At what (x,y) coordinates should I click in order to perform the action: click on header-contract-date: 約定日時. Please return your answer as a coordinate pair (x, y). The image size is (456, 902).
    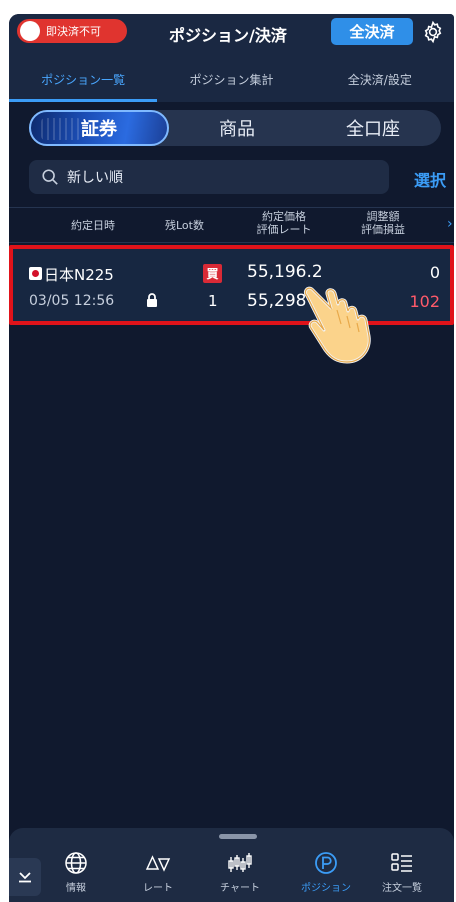
    Looking at the image, I should click on (93, 225).